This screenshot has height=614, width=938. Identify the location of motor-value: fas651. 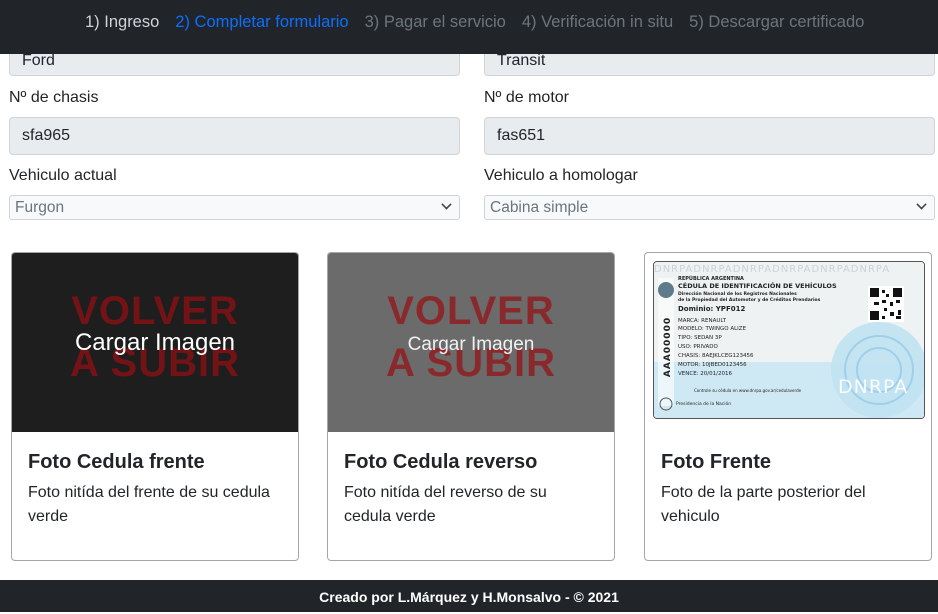
(521, 135).